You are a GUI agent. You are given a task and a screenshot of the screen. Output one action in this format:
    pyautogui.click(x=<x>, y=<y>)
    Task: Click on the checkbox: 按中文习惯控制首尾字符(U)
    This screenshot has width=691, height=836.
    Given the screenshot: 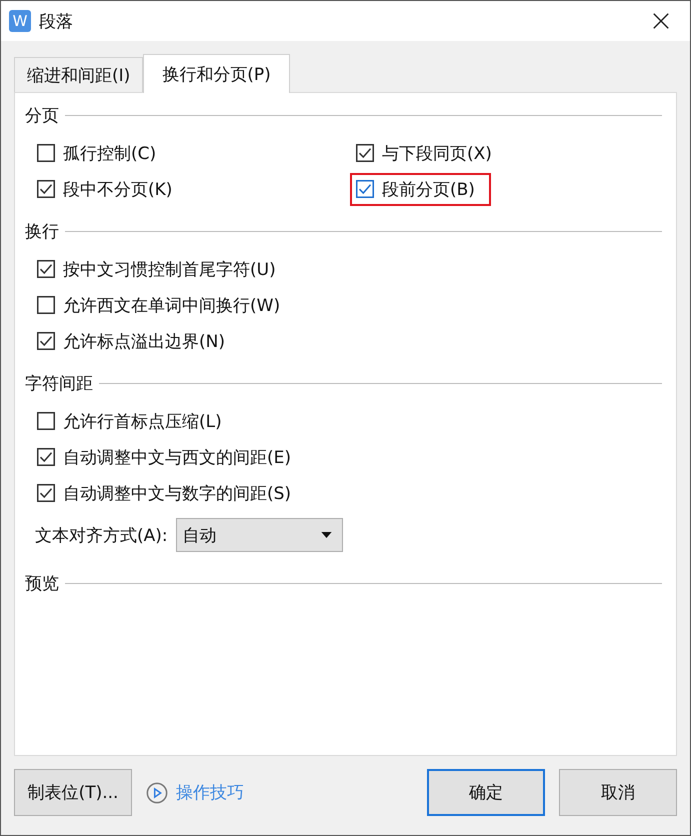 What is the action you would take?
    pyautogui.click(x=161, y=269)
    